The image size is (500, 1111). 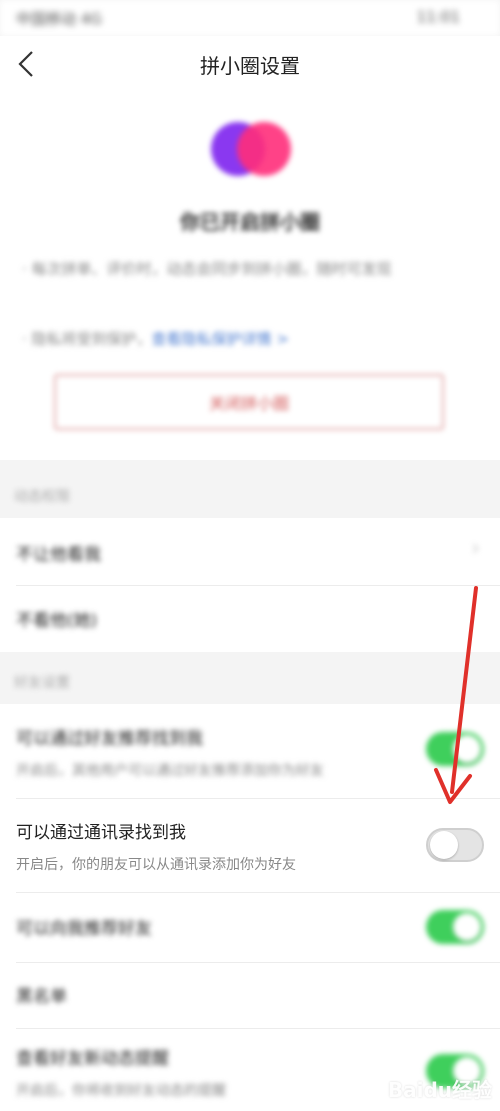 I want to click on baidu-watermark: Baidu经验, so click(x=439, y=1090).